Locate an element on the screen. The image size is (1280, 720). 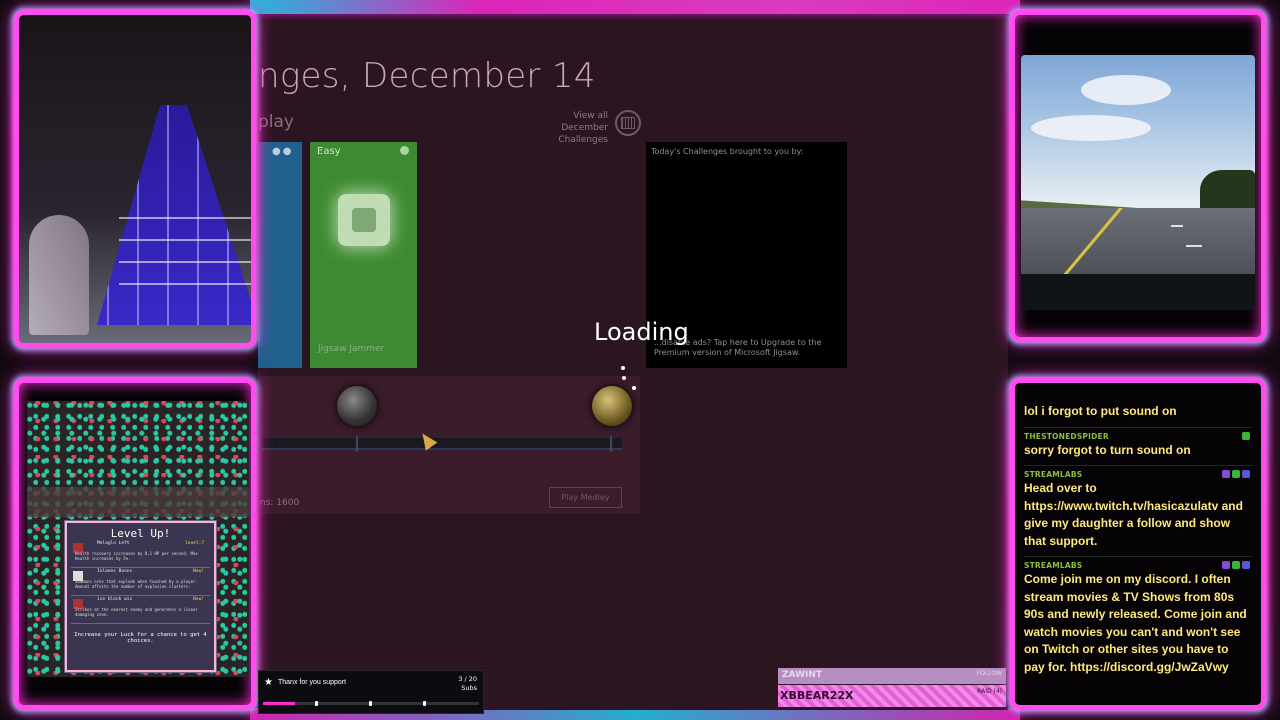
latest-raider: XBBEAR22X is located at coordinates (817, 695).